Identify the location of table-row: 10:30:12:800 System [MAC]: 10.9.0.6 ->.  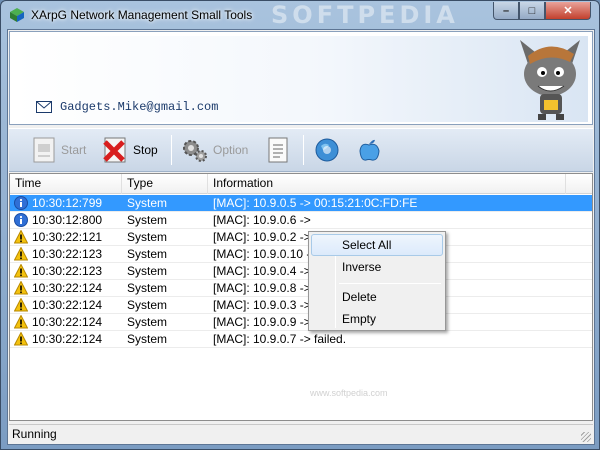
(301, 220).